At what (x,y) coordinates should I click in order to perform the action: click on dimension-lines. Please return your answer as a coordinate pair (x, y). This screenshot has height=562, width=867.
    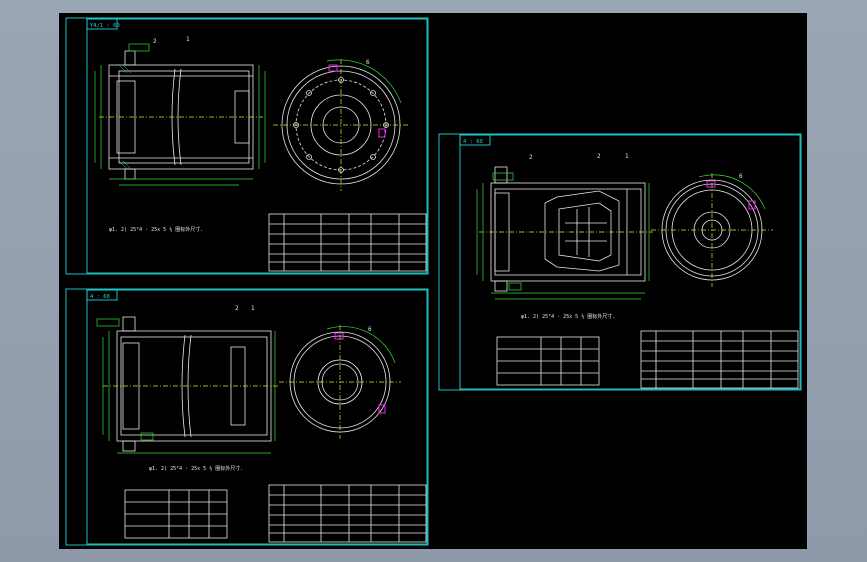
    Looking at the image, I should click on (563, 236).